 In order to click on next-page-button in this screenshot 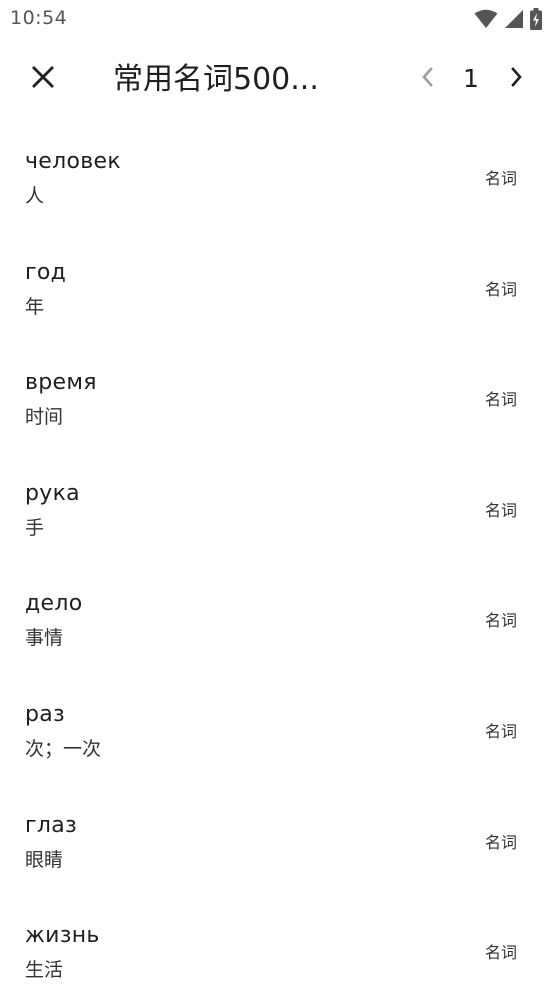, I will do `click(517, 79)`.